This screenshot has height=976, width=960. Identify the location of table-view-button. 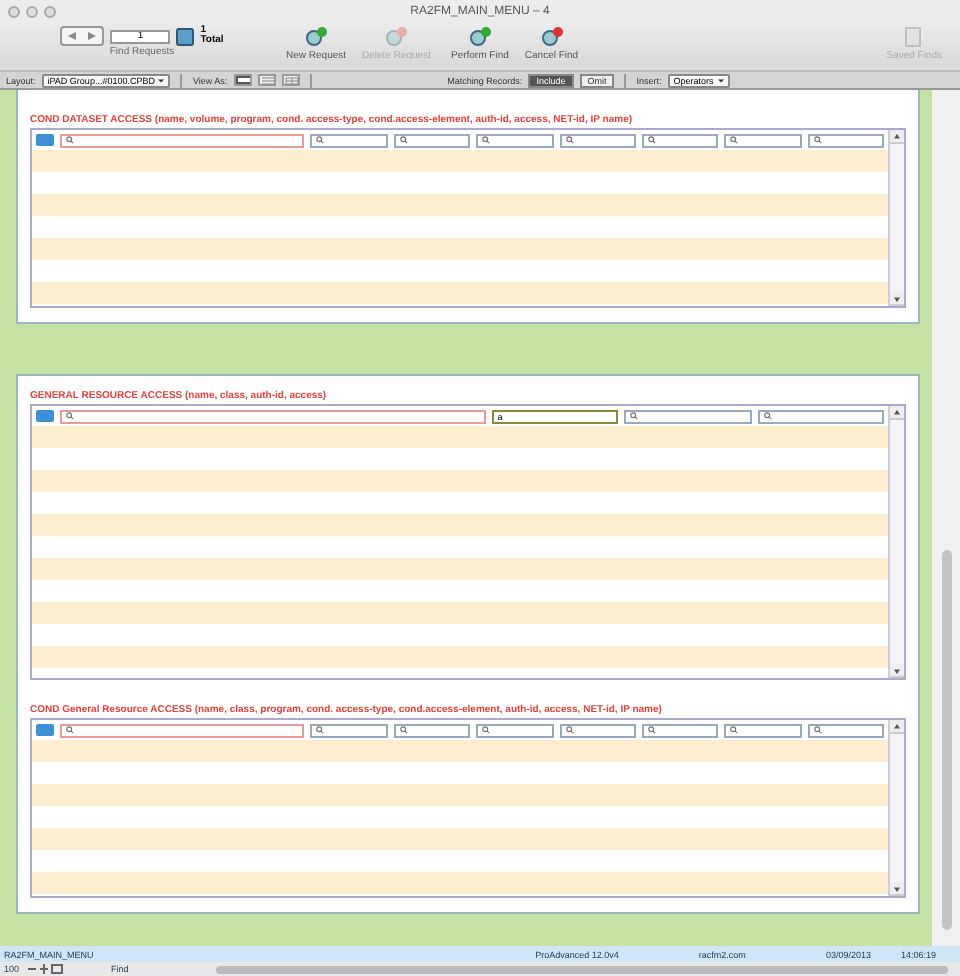
(290, 80).